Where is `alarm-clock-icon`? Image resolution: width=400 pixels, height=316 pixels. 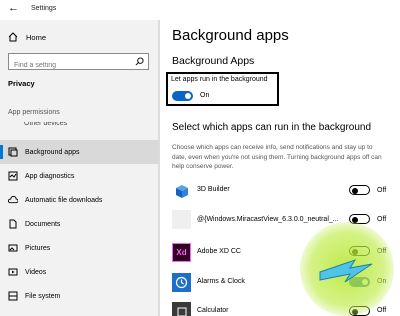 alarm-clock-icon is located at coordinates (181, 282).